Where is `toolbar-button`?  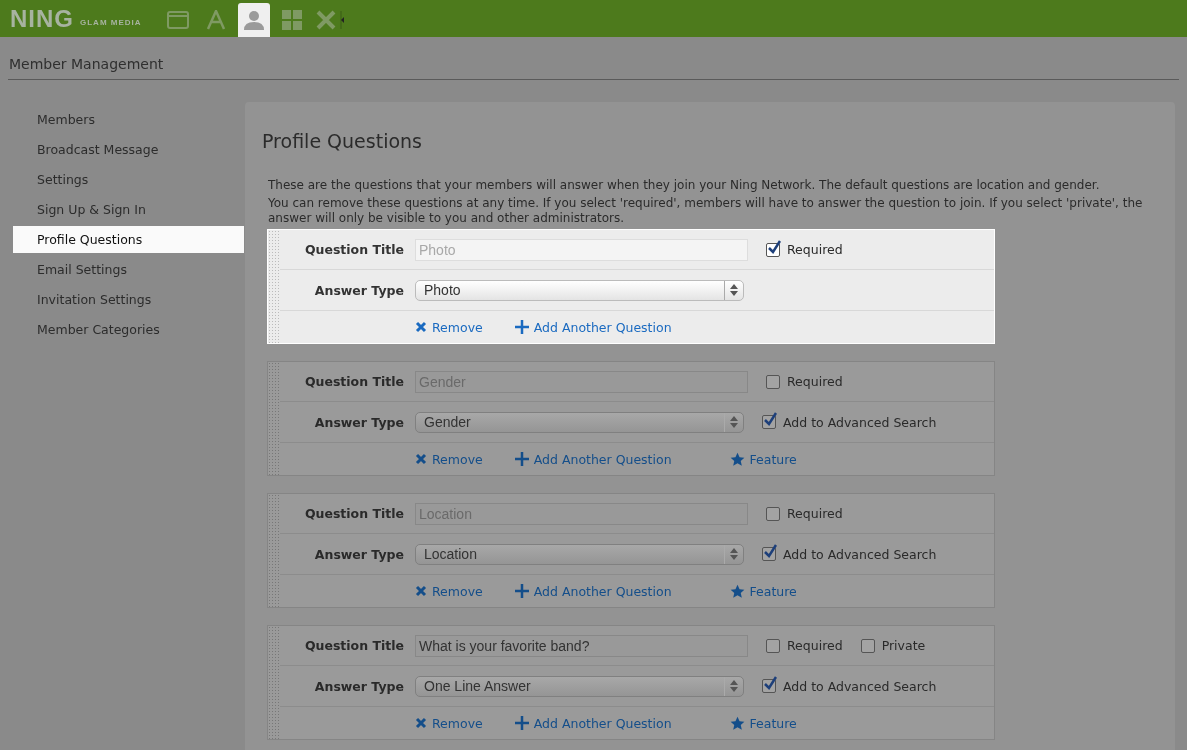
toolbar-button is located at coordinates (253, 20).